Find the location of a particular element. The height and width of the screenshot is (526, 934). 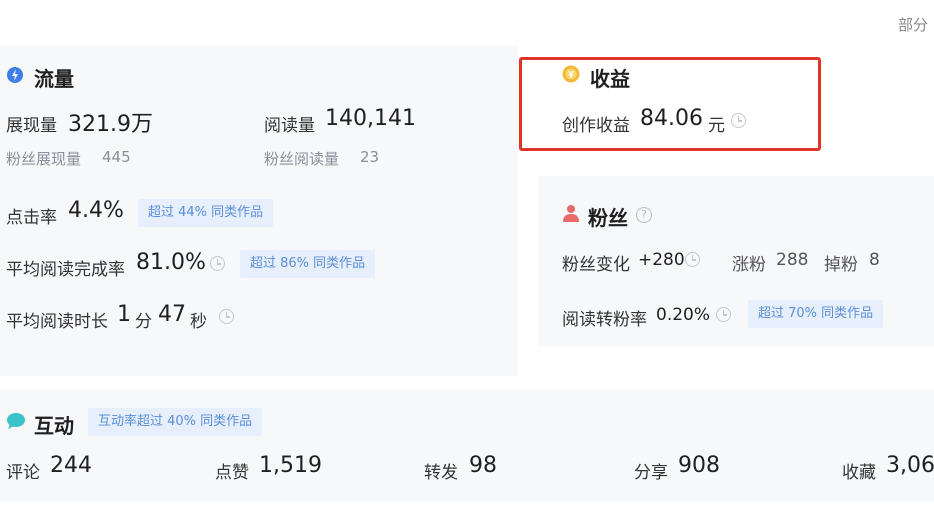

shares-value: 908 is located at coordinates (699, 465).